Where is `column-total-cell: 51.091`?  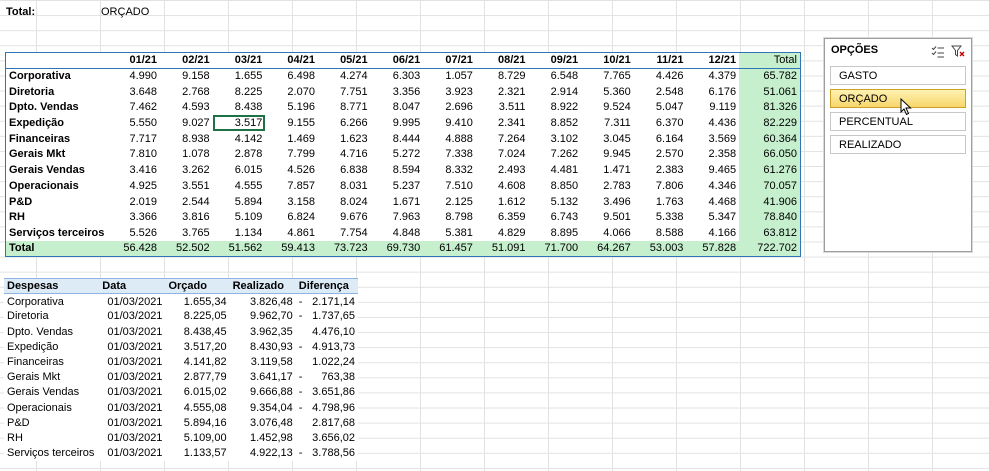
column-total-cell: 51.091 is located at coordinates (502, 248).